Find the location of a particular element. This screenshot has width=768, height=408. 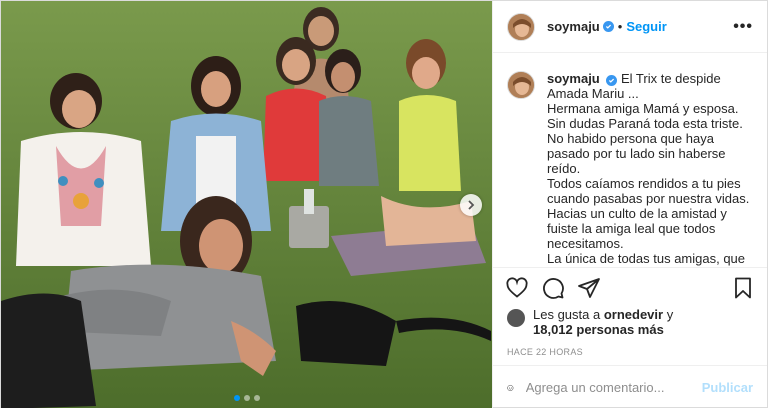

post-header: soymaju • Seguir ••• is located at coordinates (630, 27).